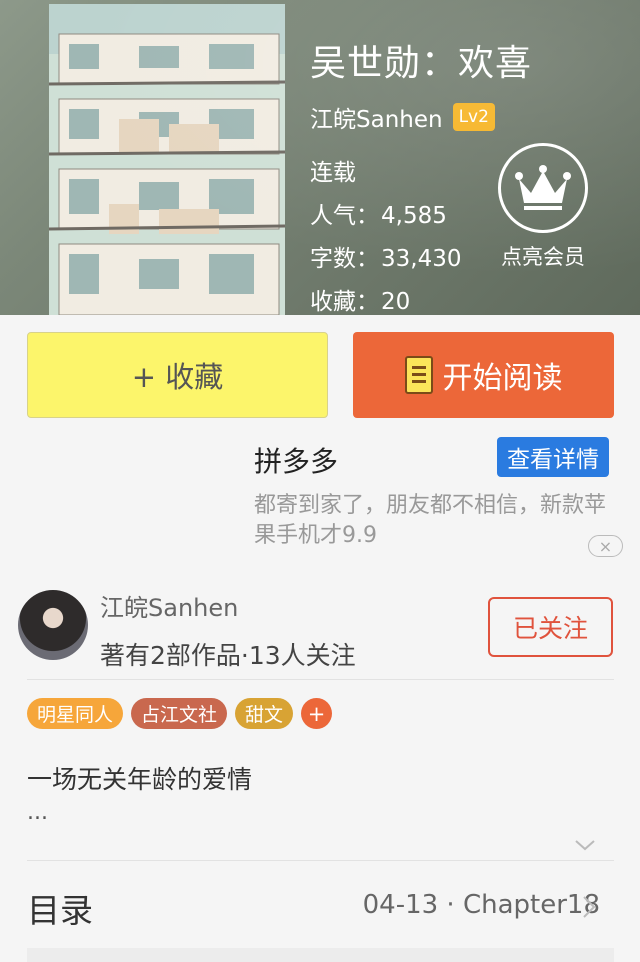 The image size is (640, 962). Describe the element at coordinates (414, 216) in the screenshot. I see `popularity-value: 4,585` at that location.